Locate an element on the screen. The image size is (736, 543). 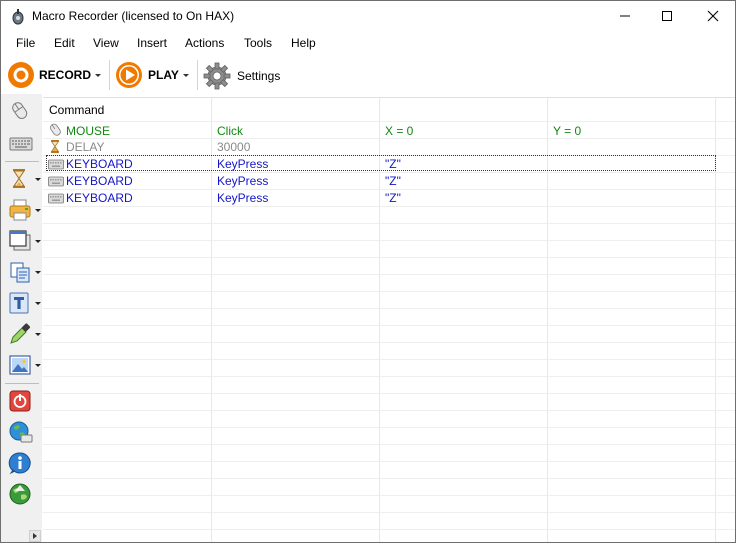
app-logo-icon is located at coordinates (18, 17).